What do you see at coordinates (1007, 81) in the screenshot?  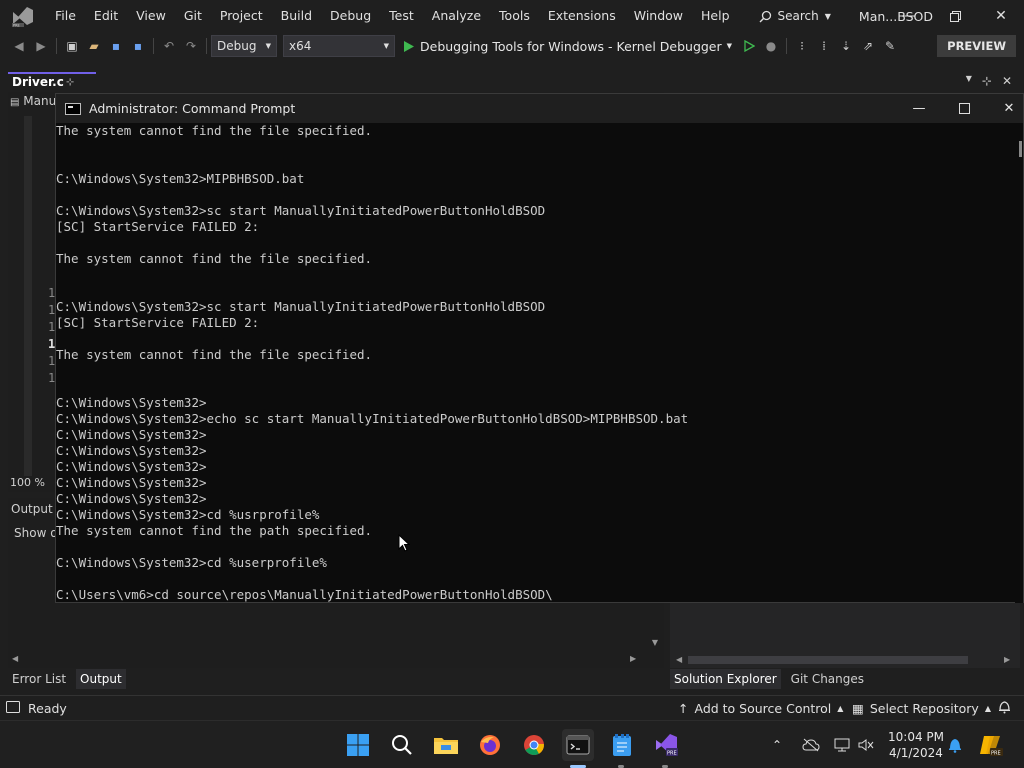 I see `close-icon: ✕` at bounding box center [1007, 81].